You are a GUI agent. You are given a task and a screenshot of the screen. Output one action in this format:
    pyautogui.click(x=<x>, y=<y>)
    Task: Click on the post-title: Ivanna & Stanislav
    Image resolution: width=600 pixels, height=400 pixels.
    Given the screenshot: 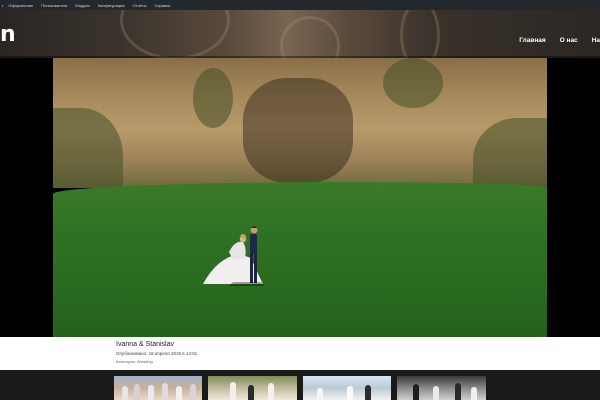 What is the action you would take?
    pyautogui.click(x=145, y=344)
    